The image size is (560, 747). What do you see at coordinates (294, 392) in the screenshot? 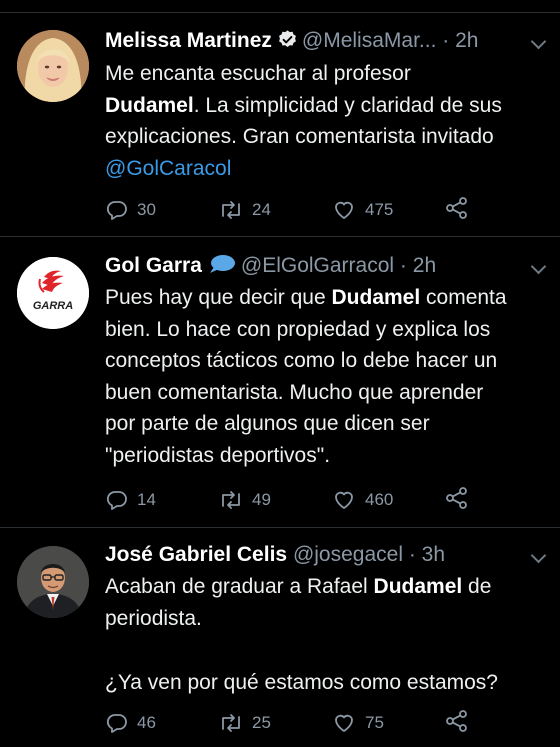
I see `text-line: buen comentarista. Mucho que aprender` at bounding box center [294, 392].